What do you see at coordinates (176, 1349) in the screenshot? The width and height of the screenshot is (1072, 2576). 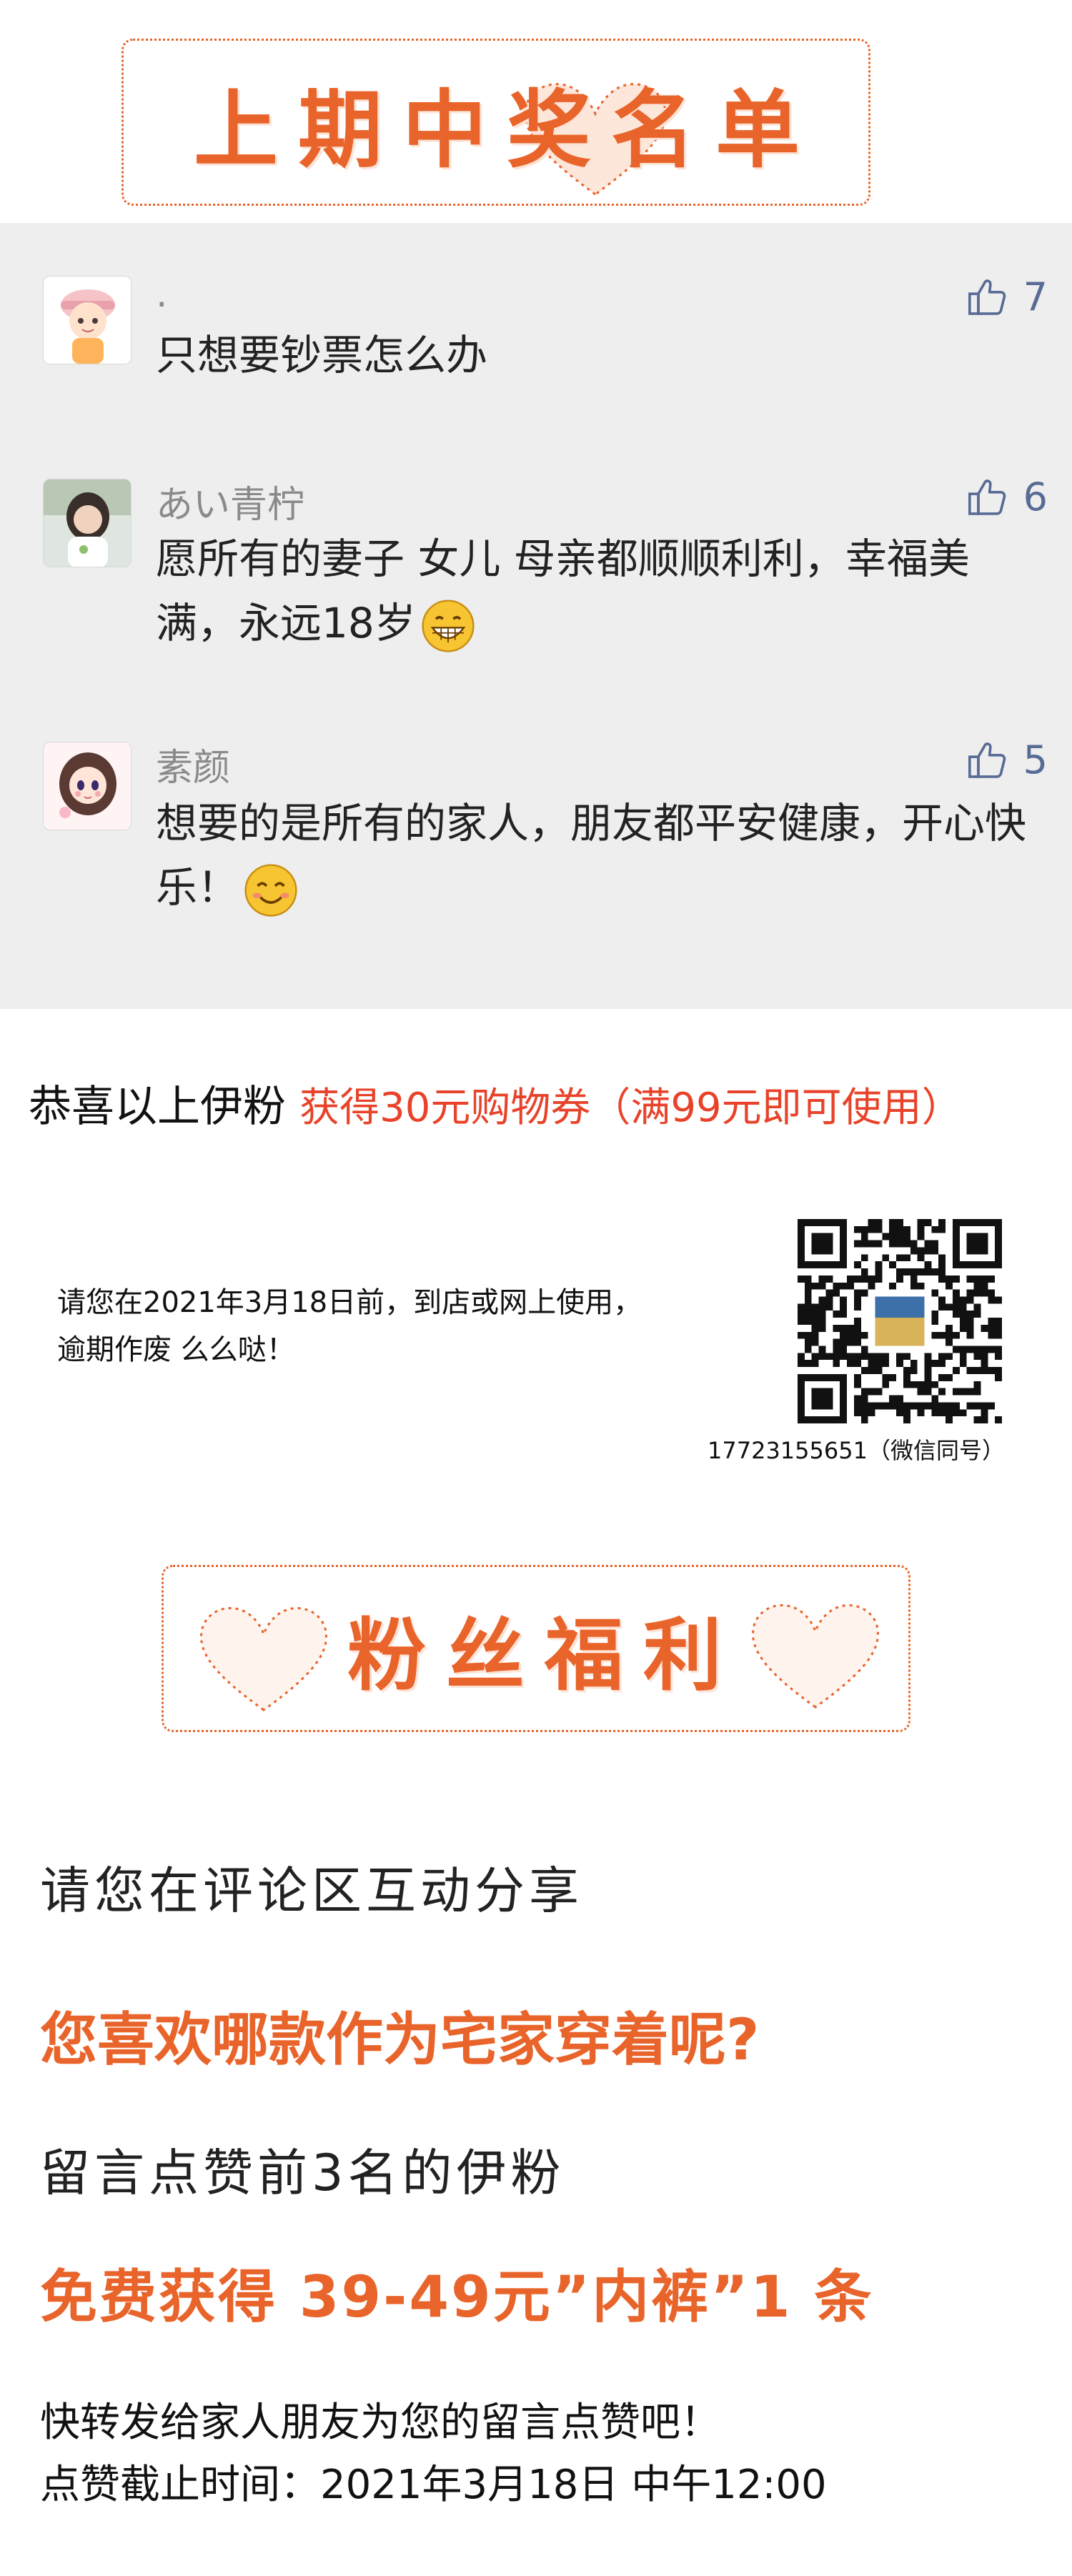 I see `voucher-note-line: 逾期作废 么么哒！` at bounding box center [176, 1349].